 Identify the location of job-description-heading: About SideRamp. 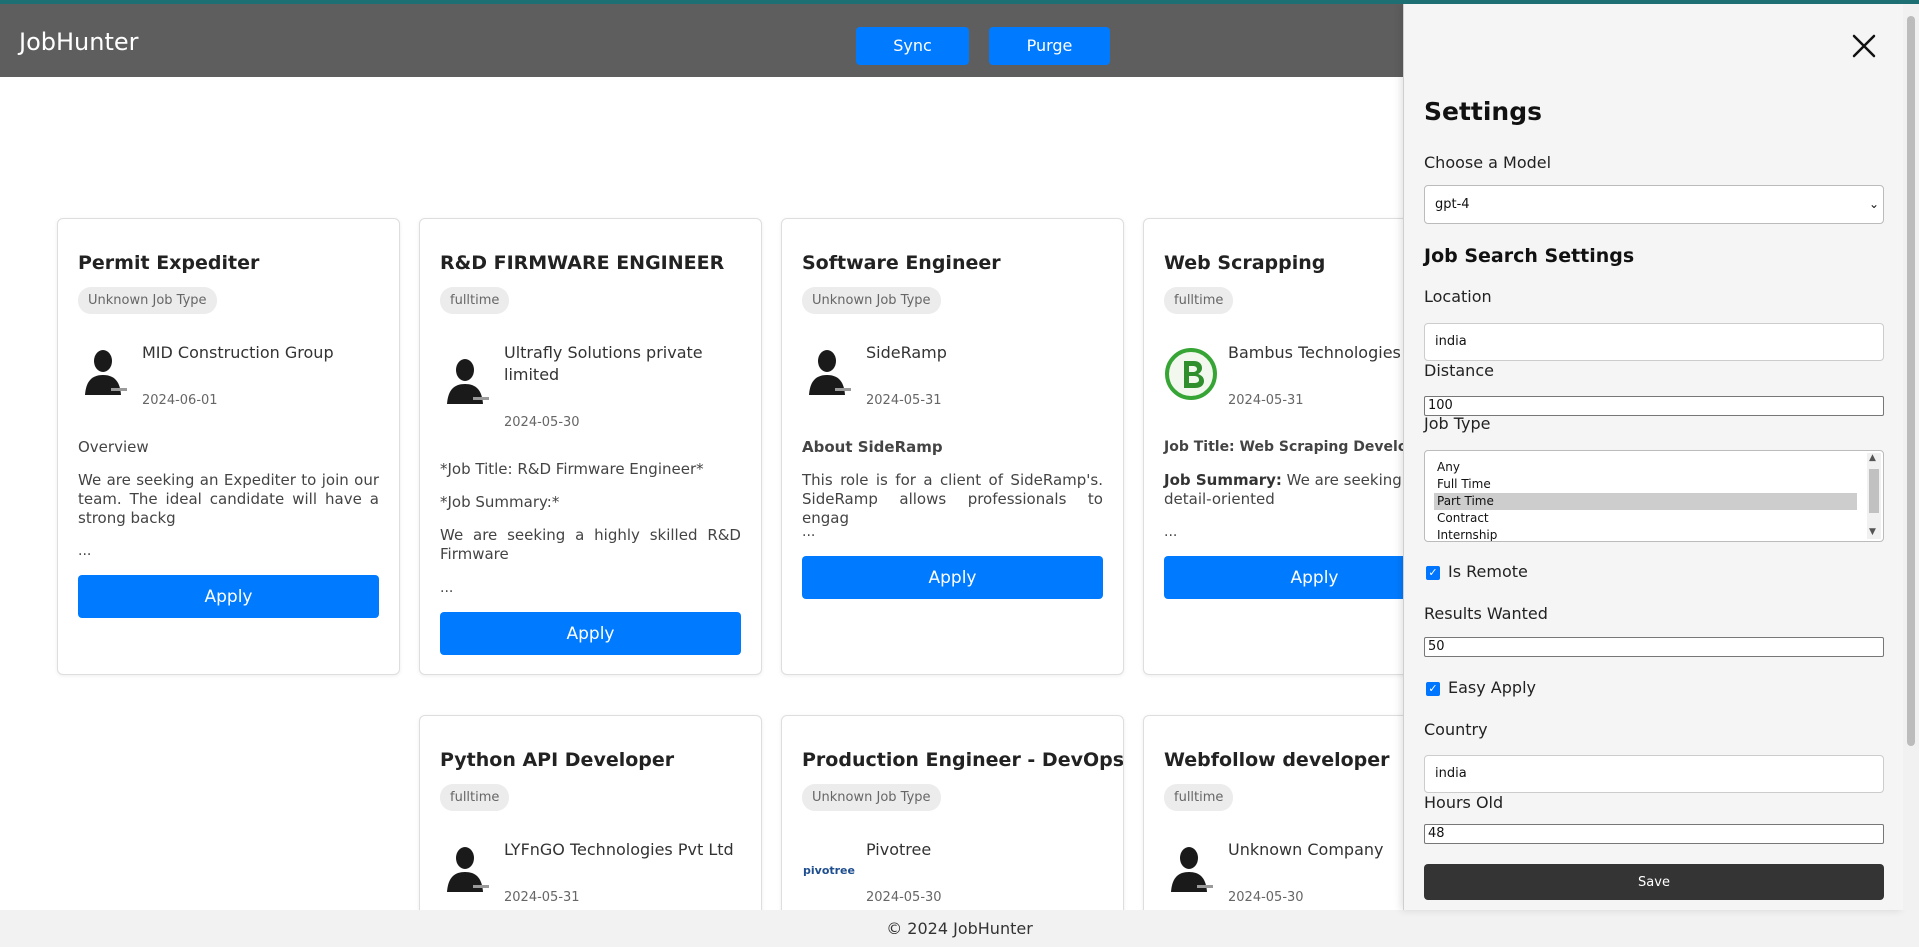
(872, 447).